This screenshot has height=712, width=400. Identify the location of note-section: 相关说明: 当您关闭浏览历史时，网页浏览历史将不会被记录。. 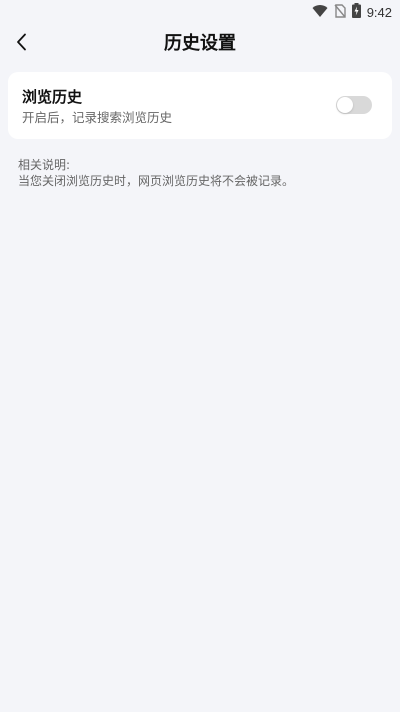
(200, 173).